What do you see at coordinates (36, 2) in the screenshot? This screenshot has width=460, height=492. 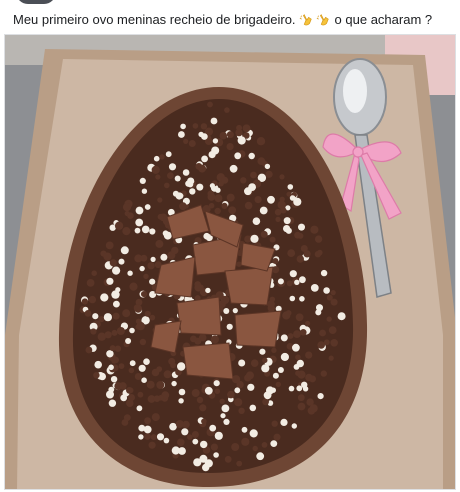 I see `author-avatar` at bounding box center [36, 2].